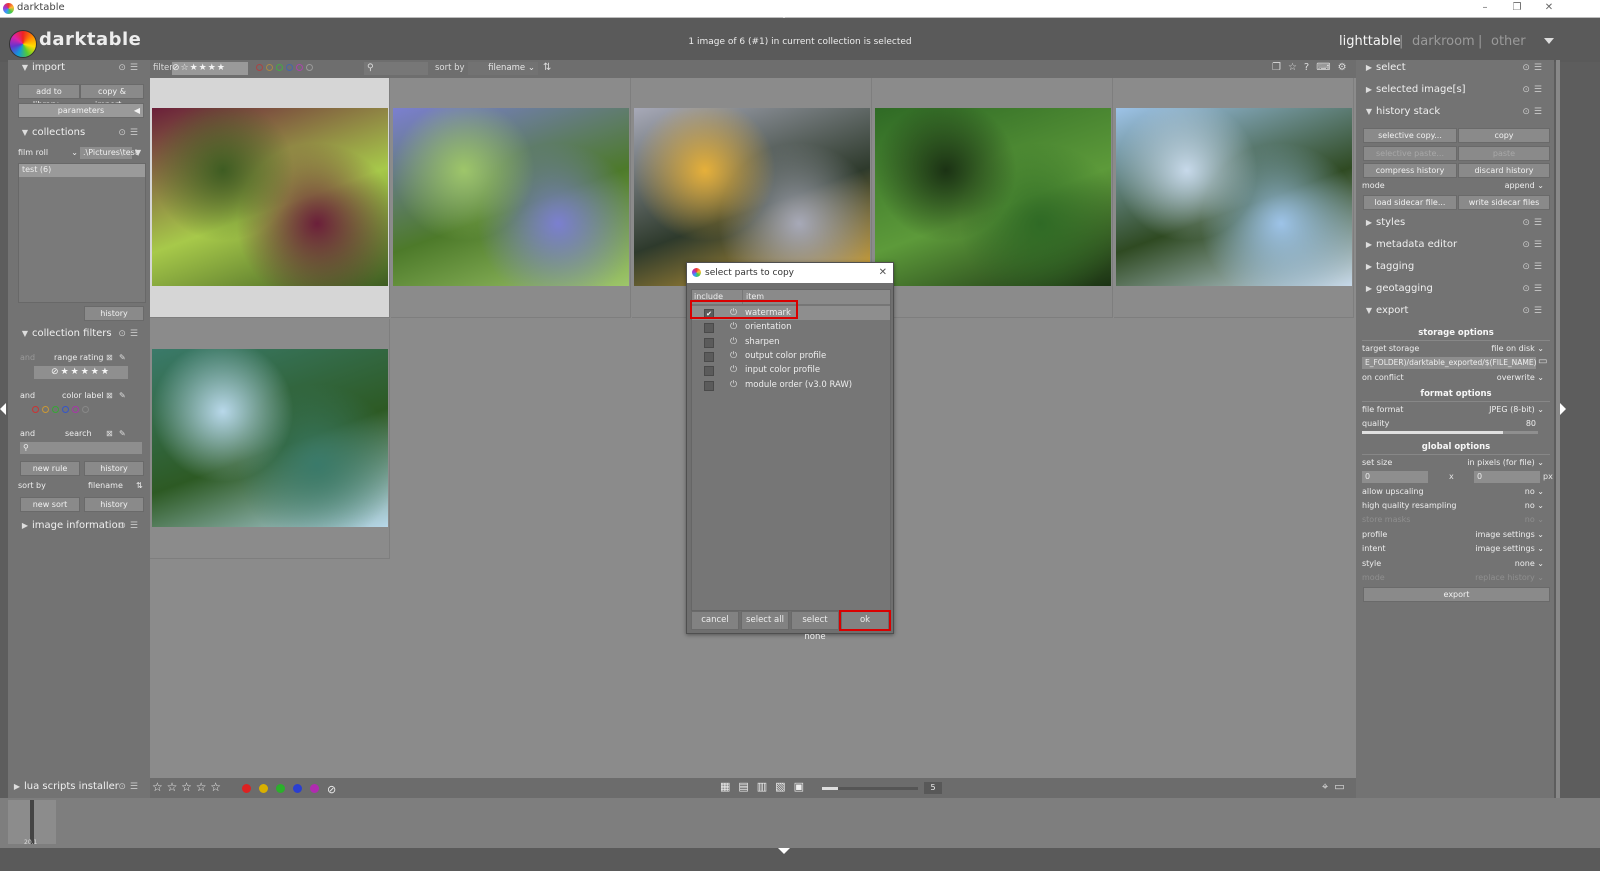 This screenshot has height=871, width=1600. Describe the element at coordinates (1457, 245) in the screenshot. I see `metadata-editor-section-header: ▶ metadata editor ⊙☰` at that location.